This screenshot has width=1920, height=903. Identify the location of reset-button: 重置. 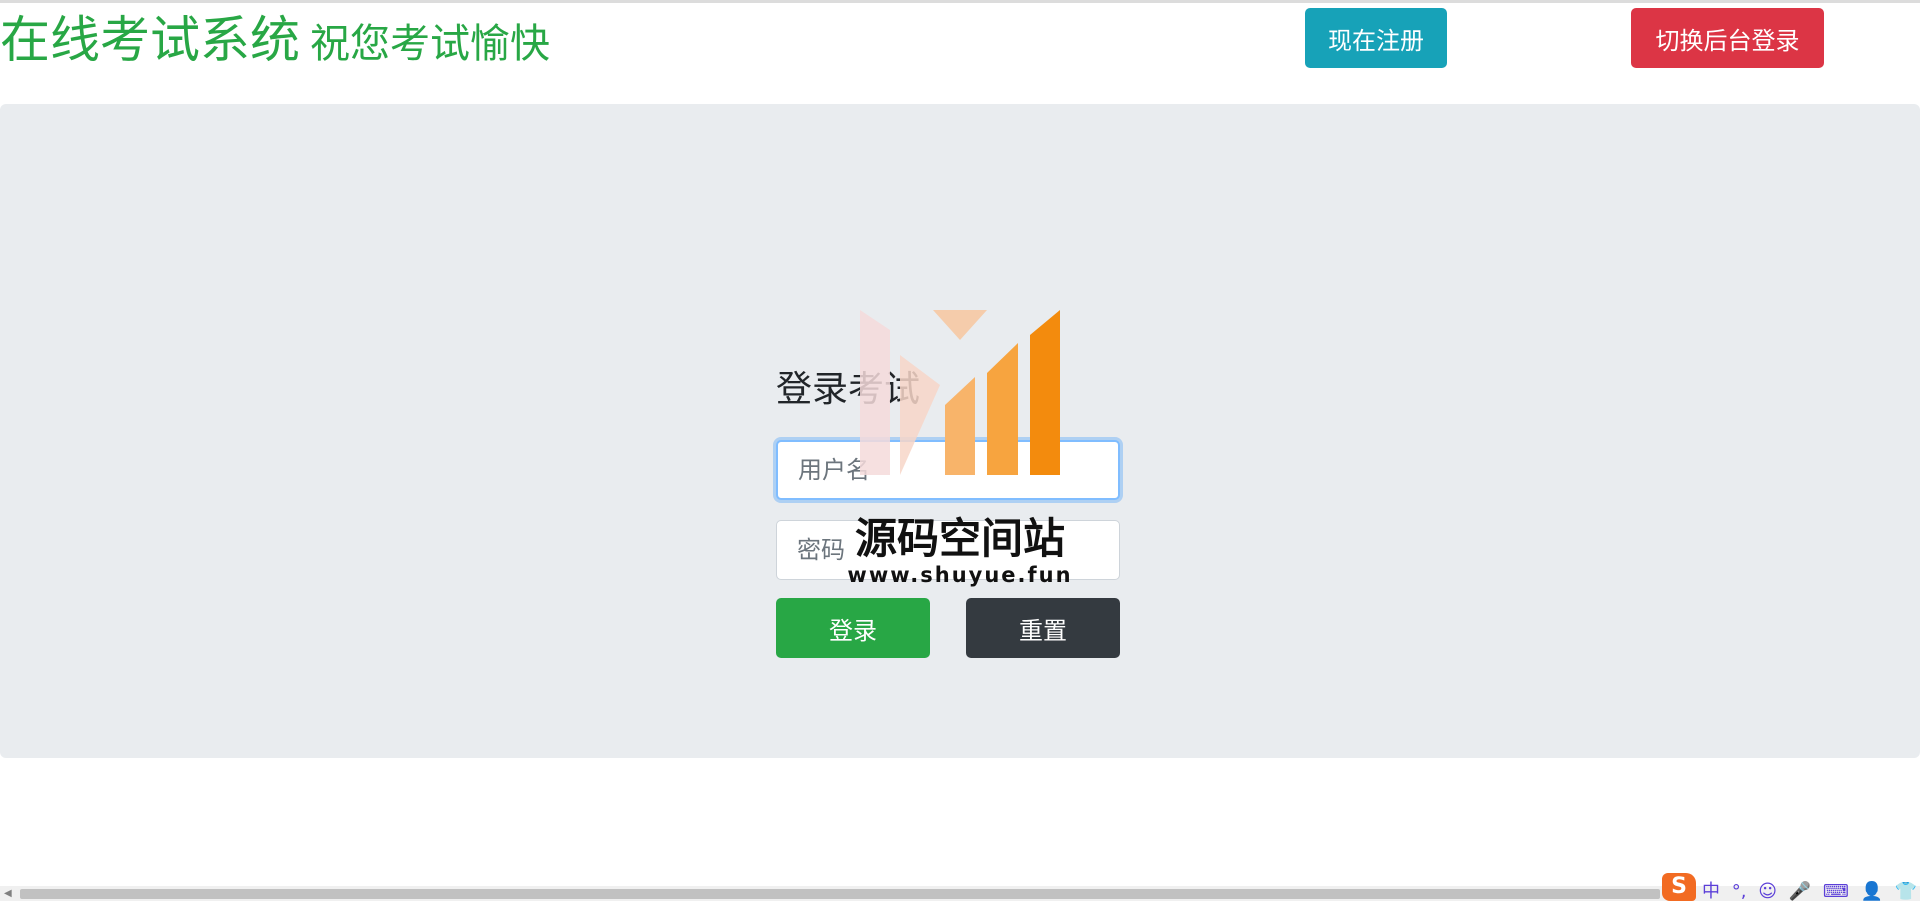
(1043, 628).